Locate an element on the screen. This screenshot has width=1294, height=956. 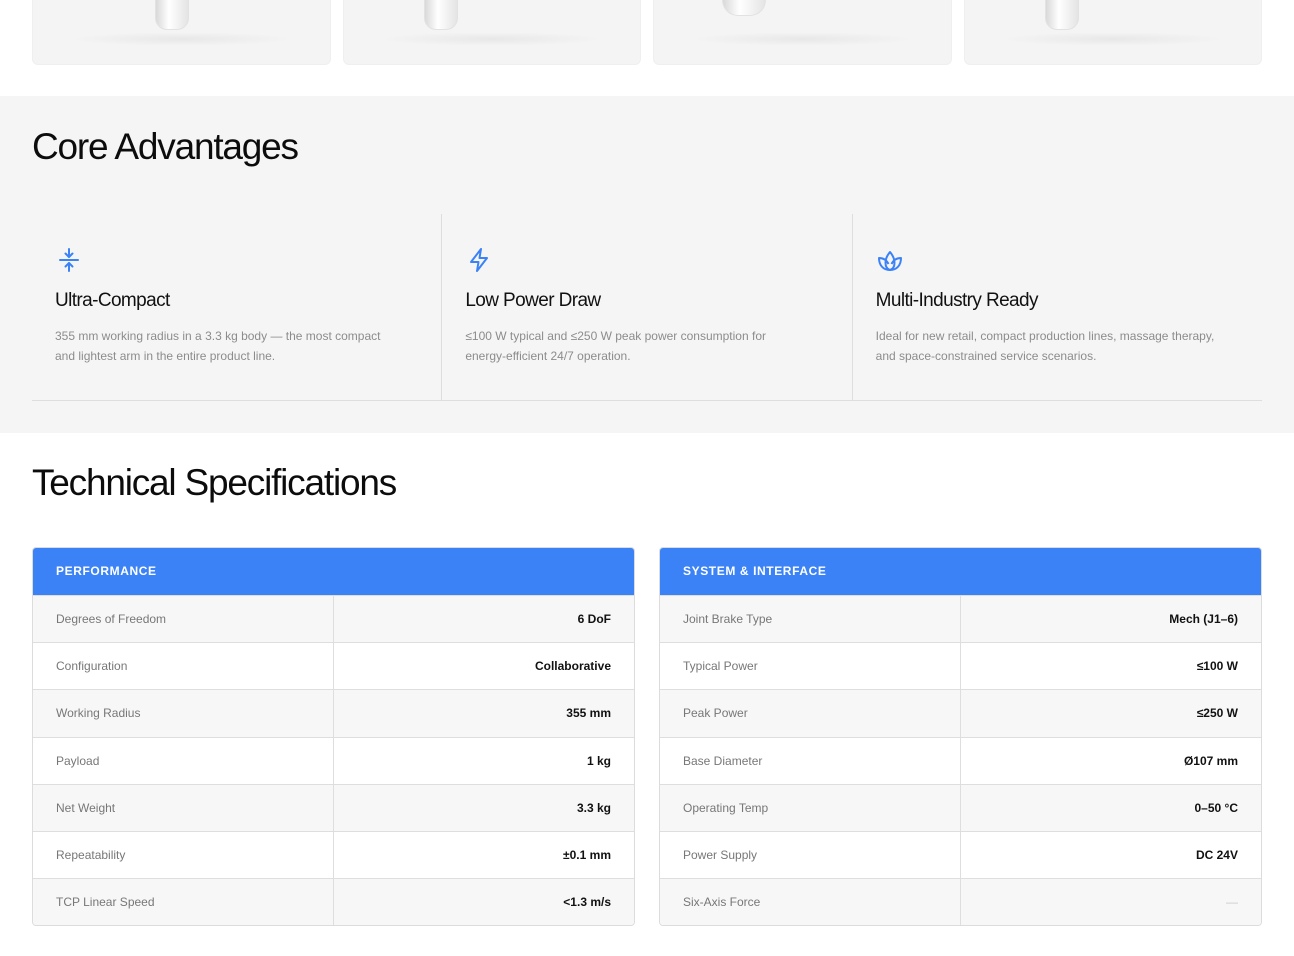
spec-label: Payload is located at coordinates (183, 760).